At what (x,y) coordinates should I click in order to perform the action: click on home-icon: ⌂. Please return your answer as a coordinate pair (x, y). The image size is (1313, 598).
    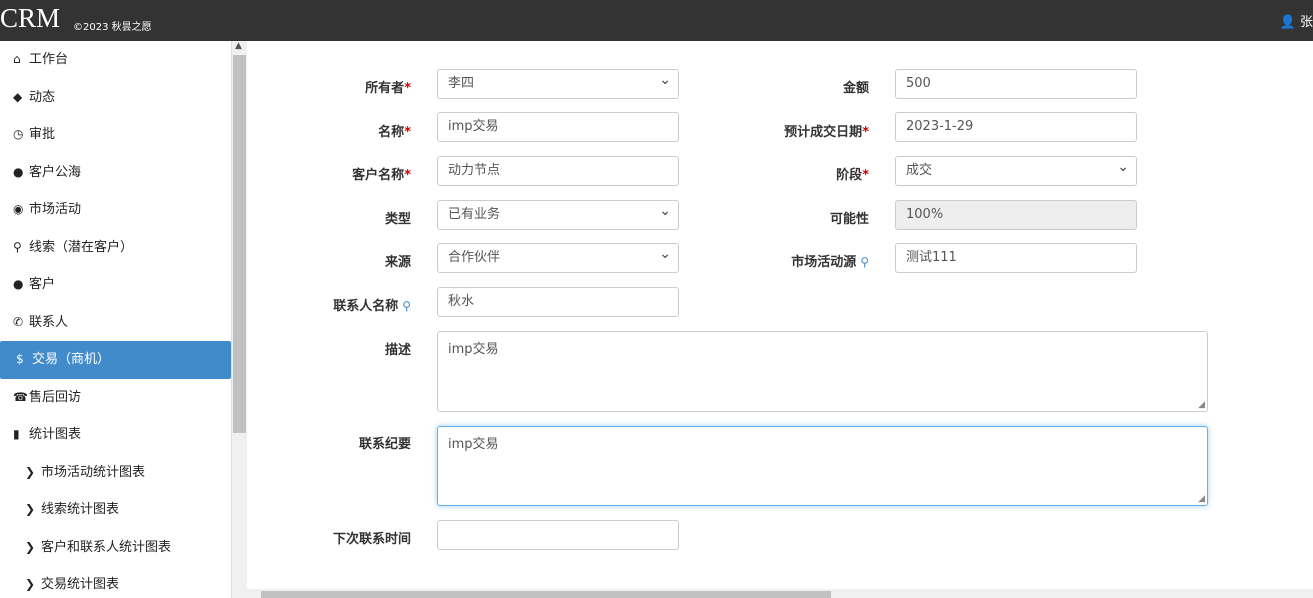
    Looking at the image, I should click on (17, 59).